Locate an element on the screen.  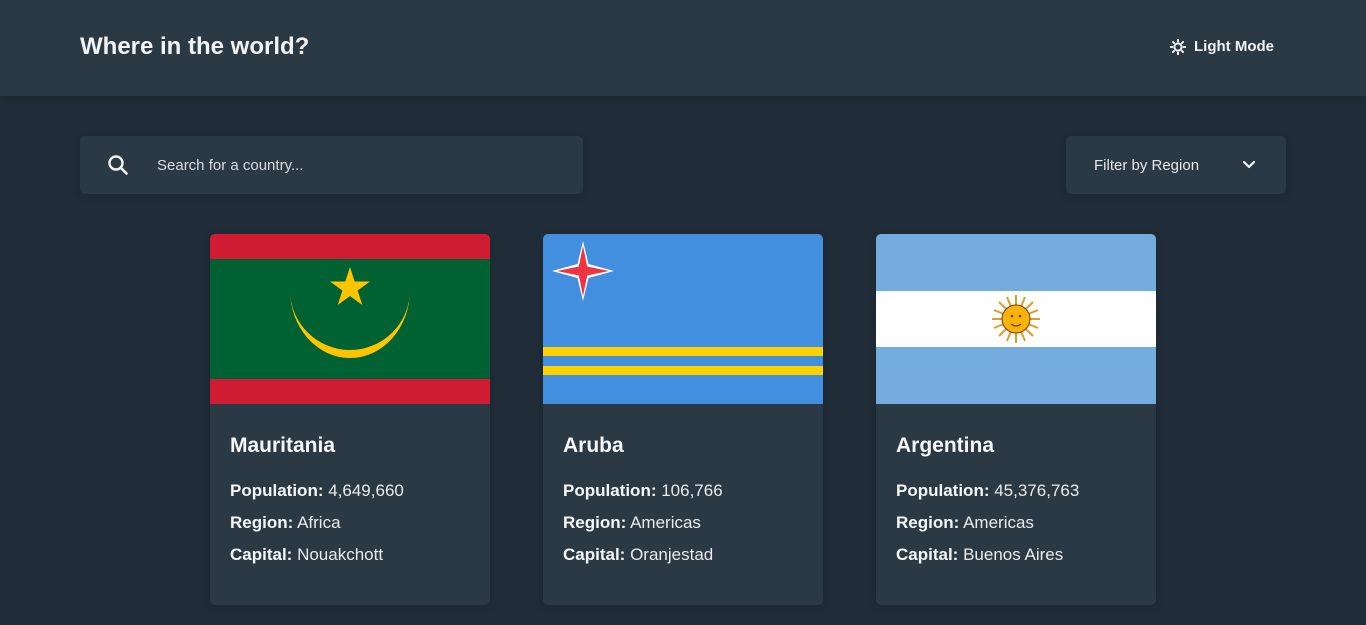
population-value: 45,376,763 is located at coordinates (1037, 490).